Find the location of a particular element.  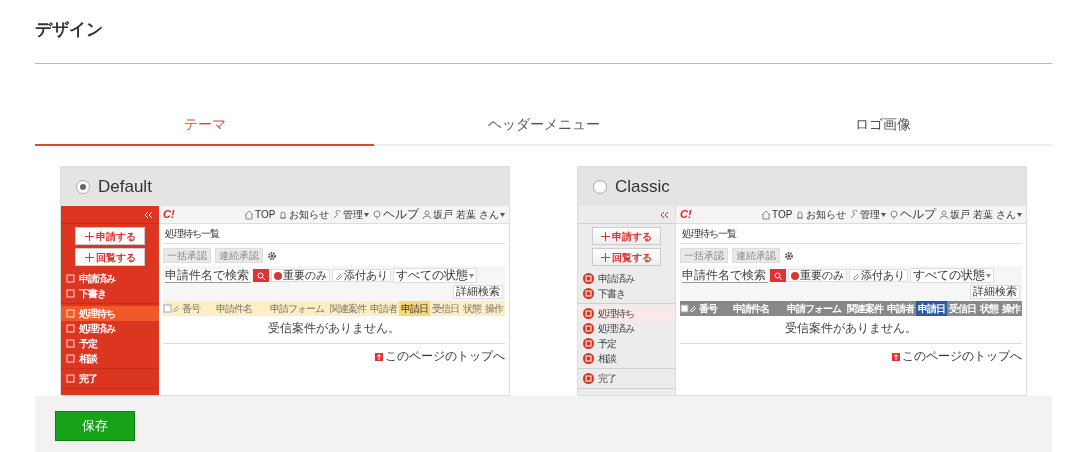

double-chevron-icon is located at coordinates (664, 214).